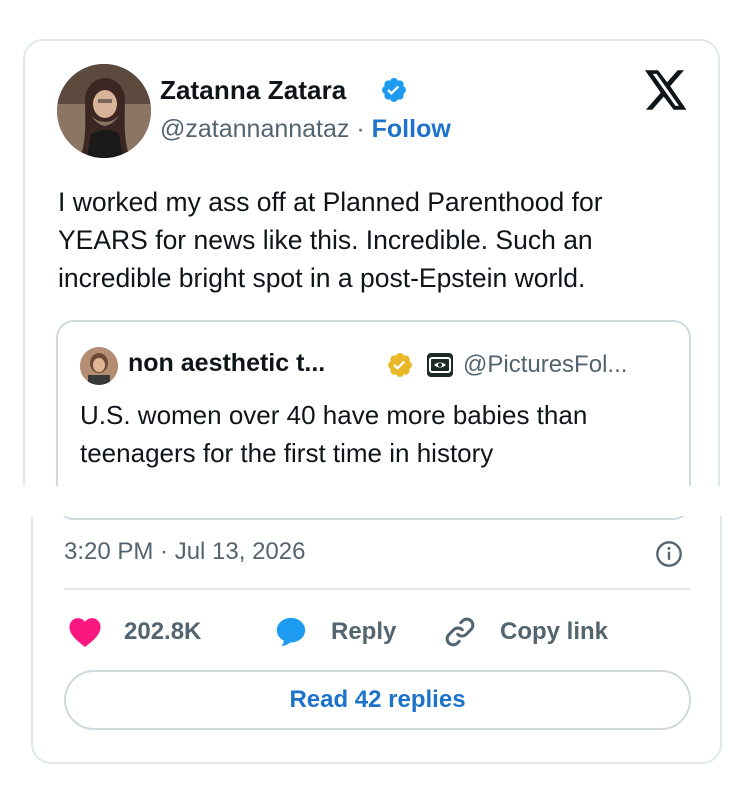 The width and height of the screenshot is (750, 788). Describe the element at coordinates (254, 129) in the screenshot. I see `author-handle: @zatannannataz` at that location.